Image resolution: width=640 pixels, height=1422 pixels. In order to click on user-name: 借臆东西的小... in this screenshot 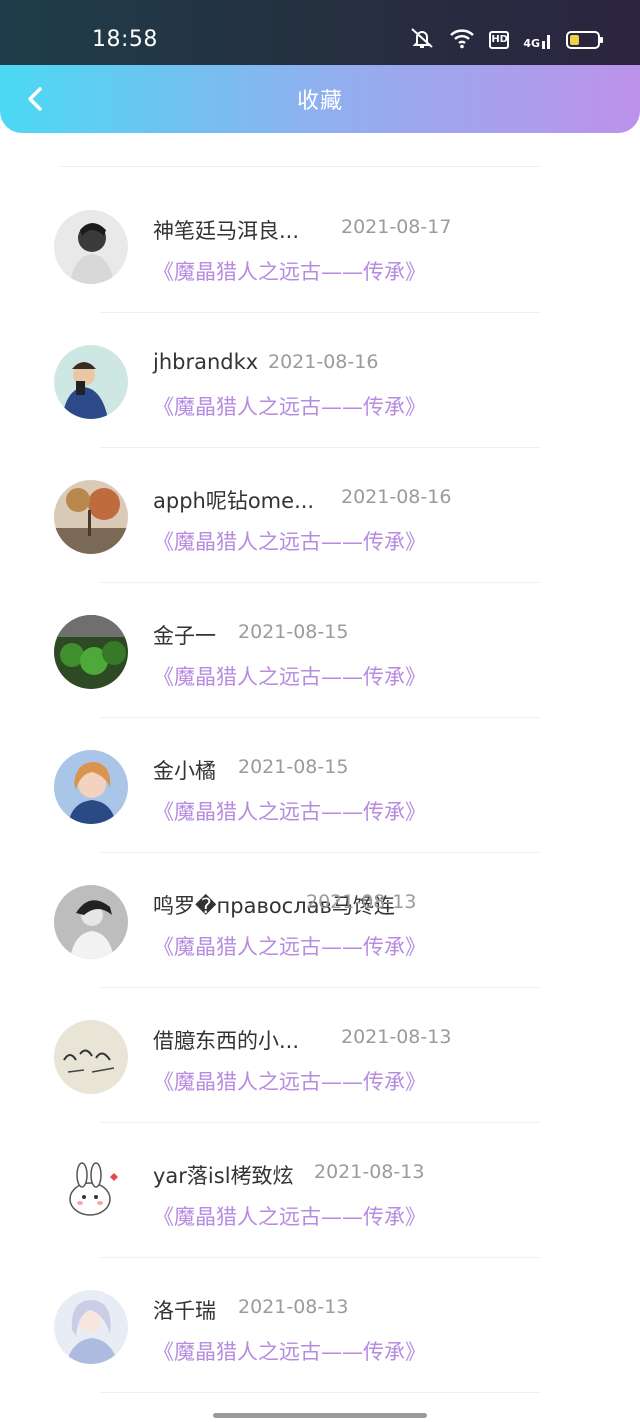, I will do `click(226, 1041)`.